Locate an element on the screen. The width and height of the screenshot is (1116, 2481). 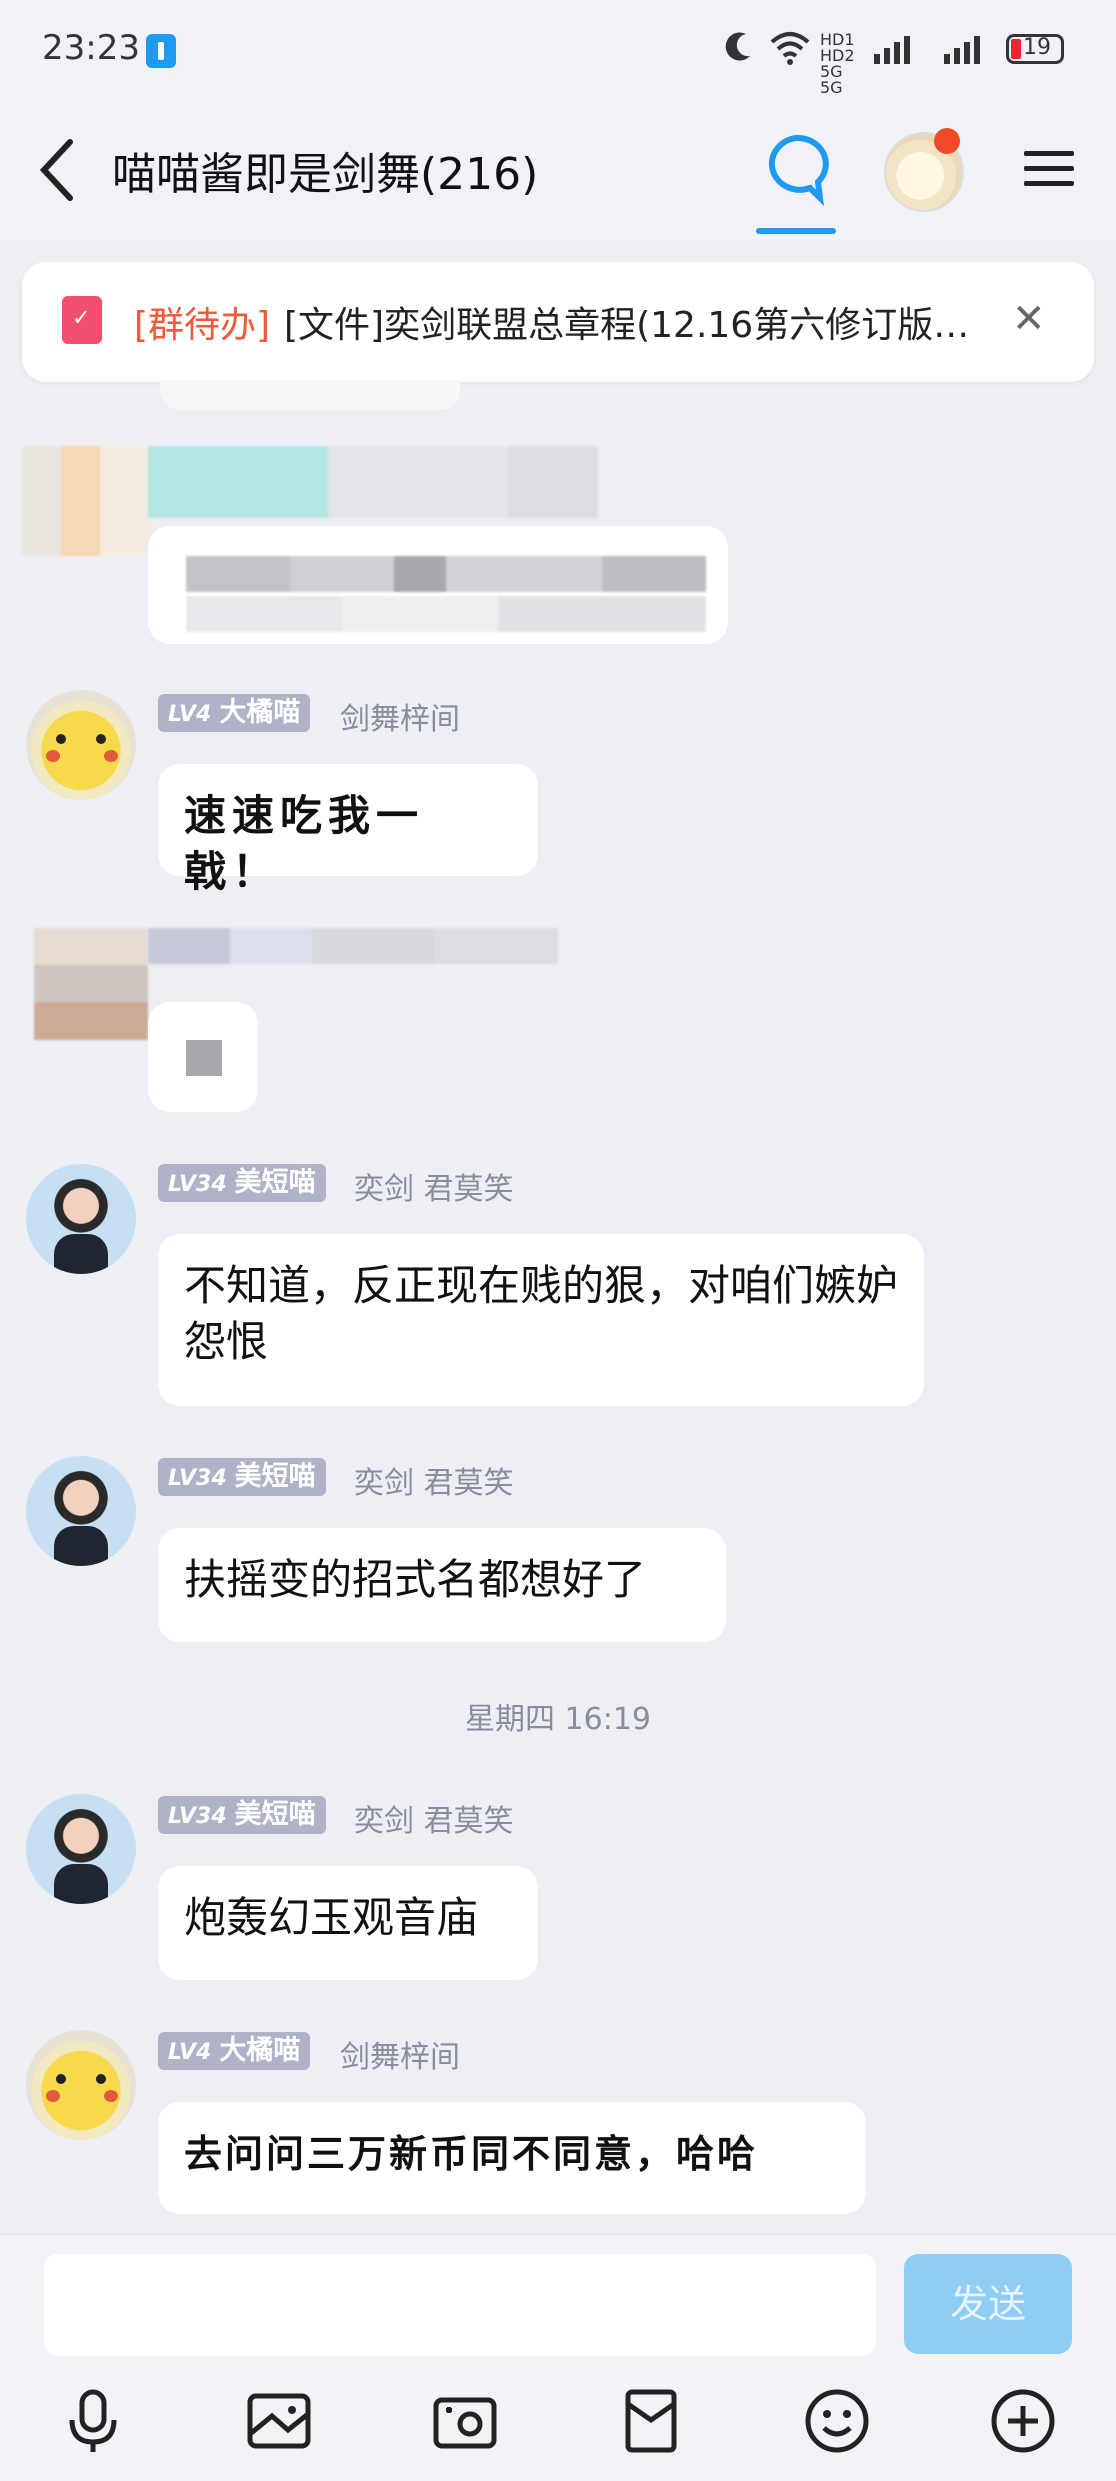
battery-icon: 19 is located at coordinates (1035, 49).